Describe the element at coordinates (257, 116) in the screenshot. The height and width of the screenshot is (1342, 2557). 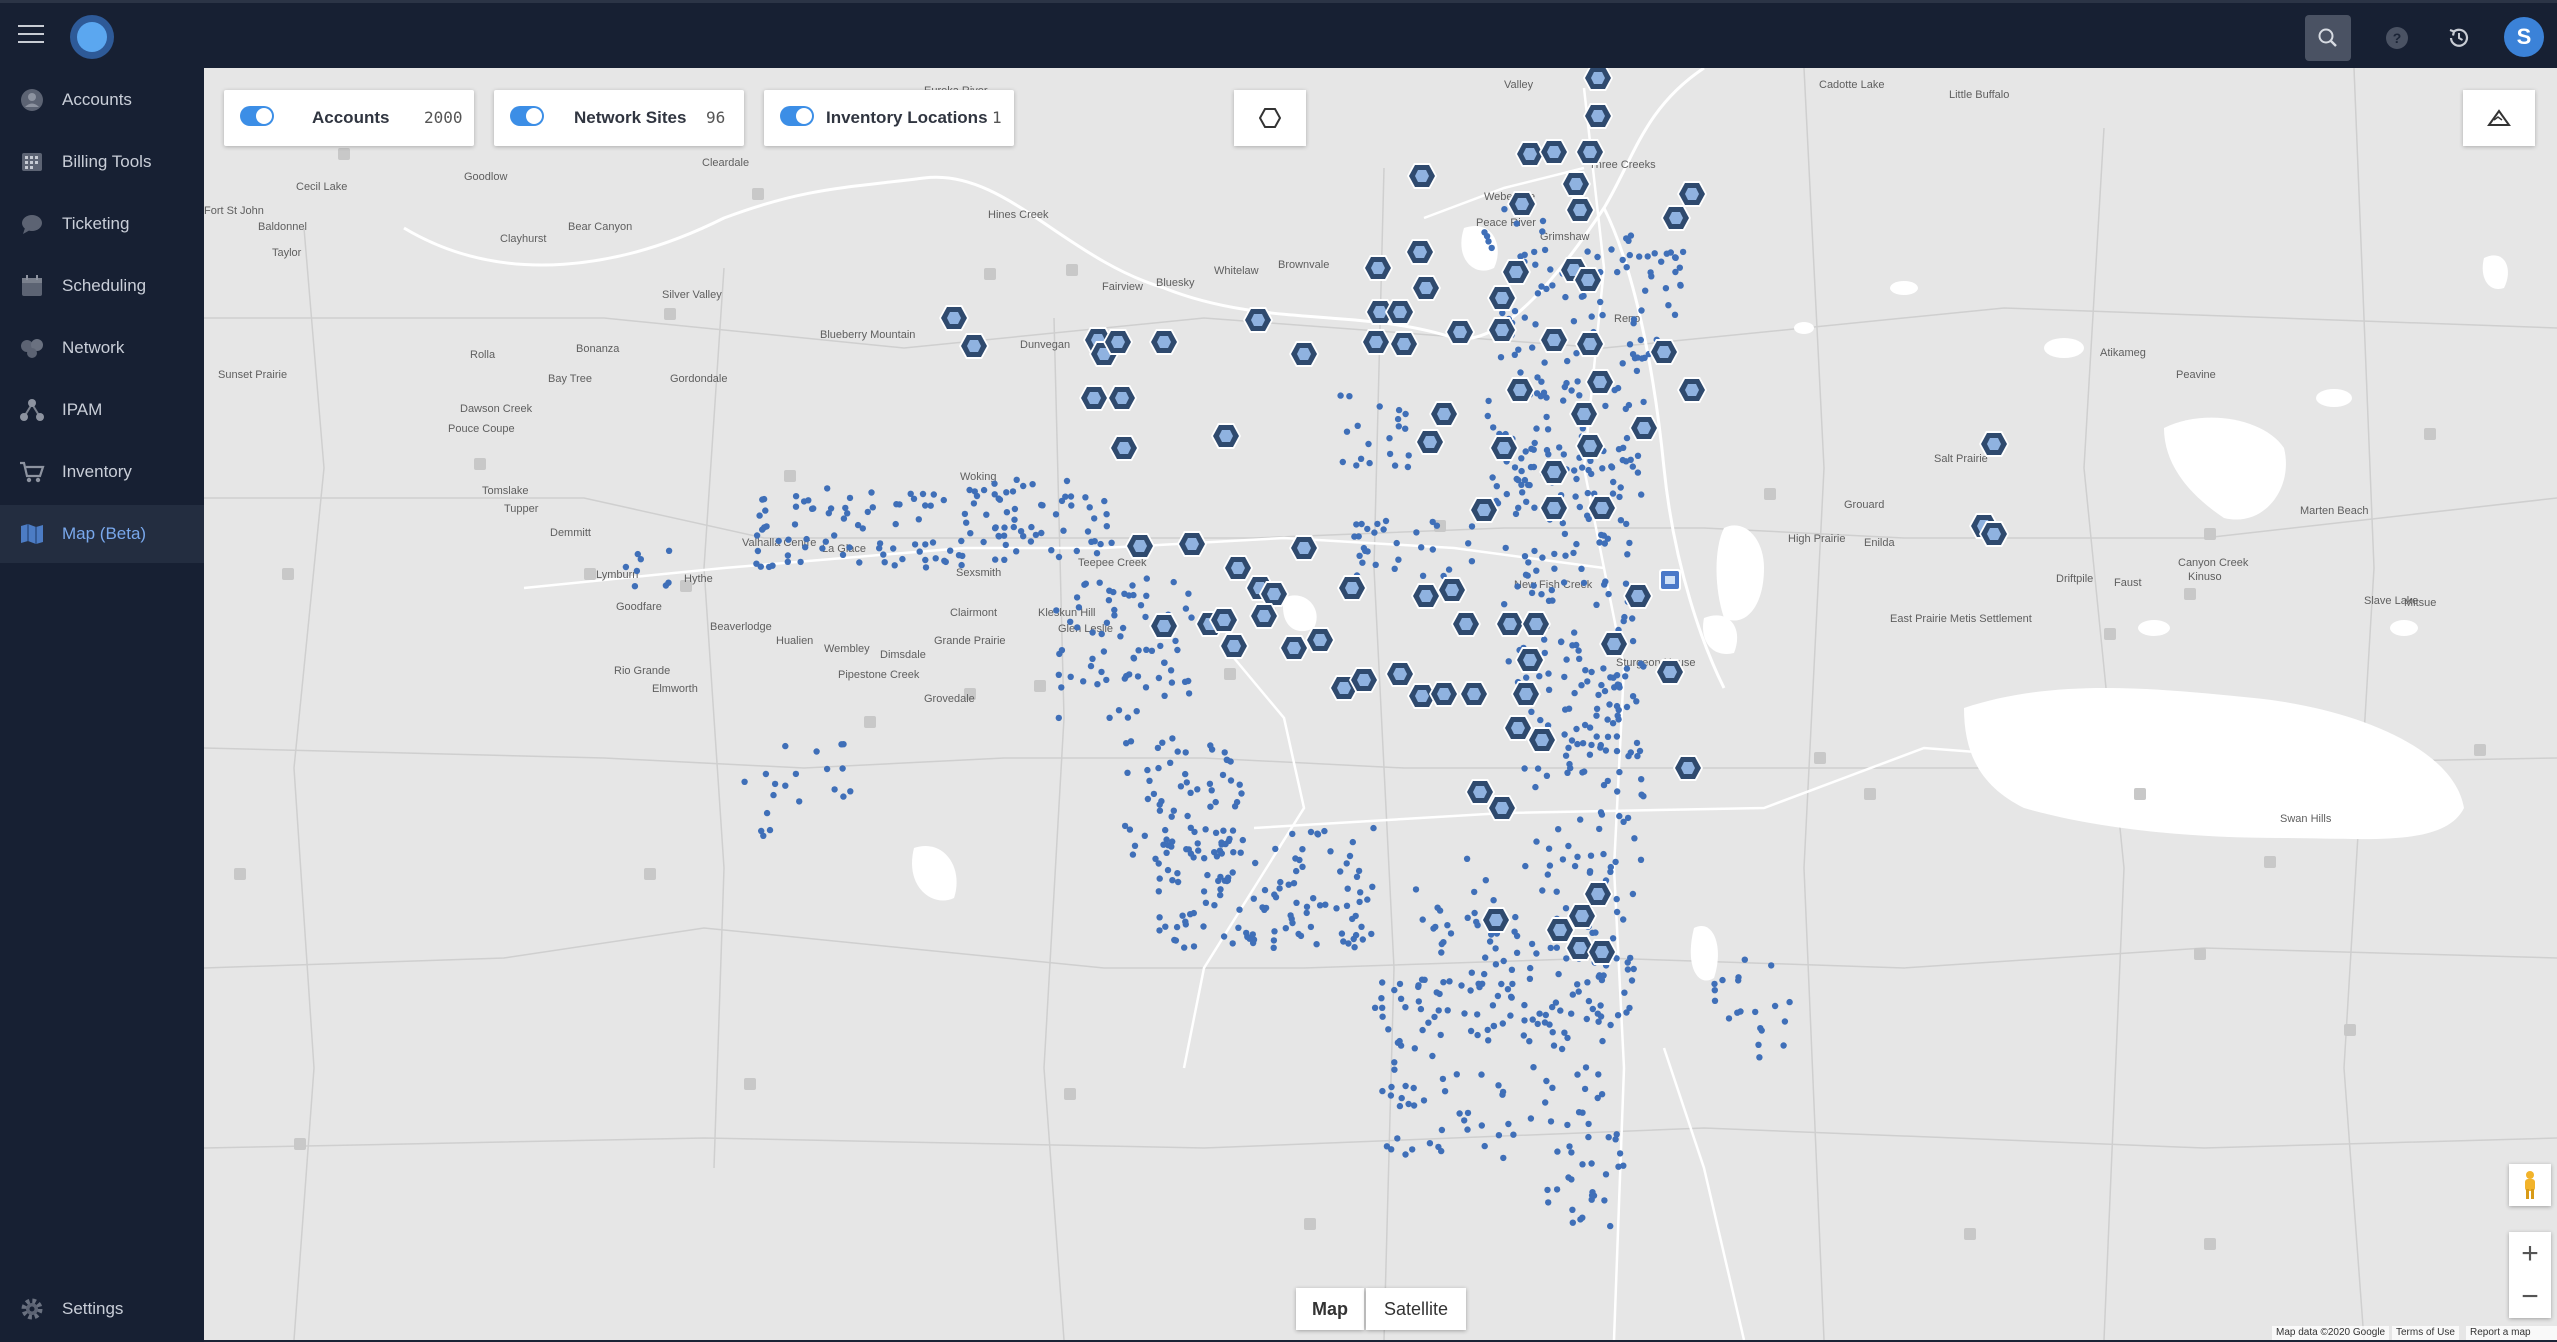
I see `accounts-layer-toggle` at that location.